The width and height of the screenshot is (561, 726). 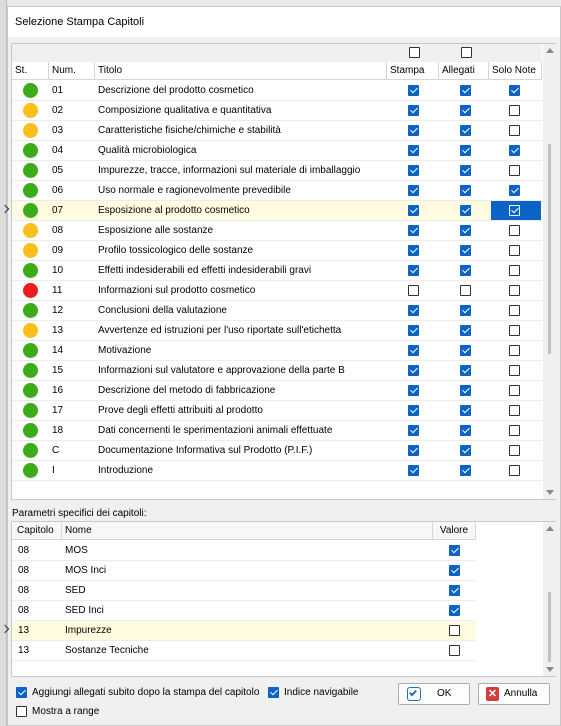 What do you see at coordinates (30, 71) in the screenshot?
I see `col-header-st: St.` at bounding box center [30, 71].